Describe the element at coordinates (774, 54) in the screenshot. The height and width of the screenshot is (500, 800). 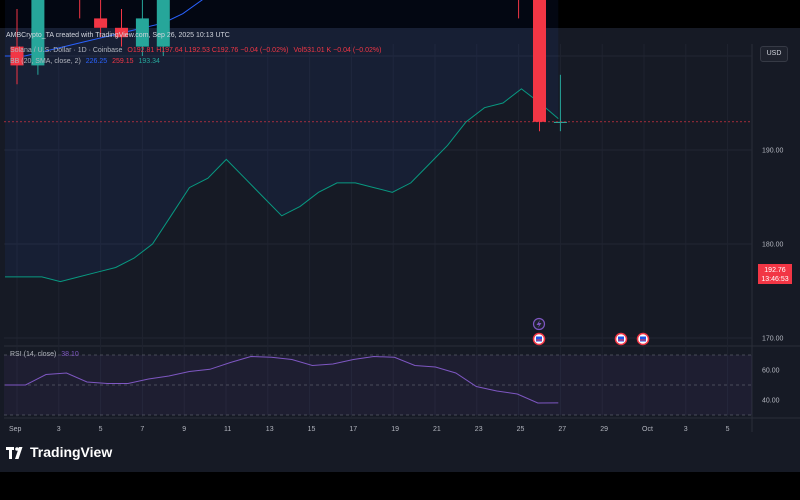
I see `currency-button: USD` at that location.